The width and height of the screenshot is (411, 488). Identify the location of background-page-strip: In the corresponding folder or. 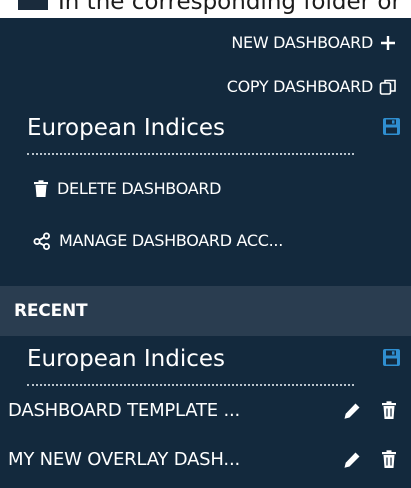
(205, 9).